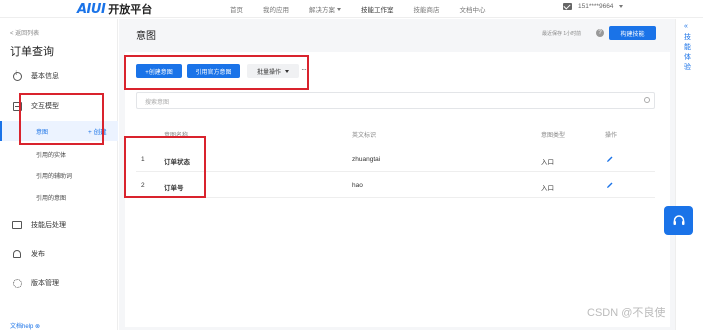 Image resolution: width=703 pixels, height=330 pixels. I want to click on nav-my-apps: 我的应用, so click(276, 9).